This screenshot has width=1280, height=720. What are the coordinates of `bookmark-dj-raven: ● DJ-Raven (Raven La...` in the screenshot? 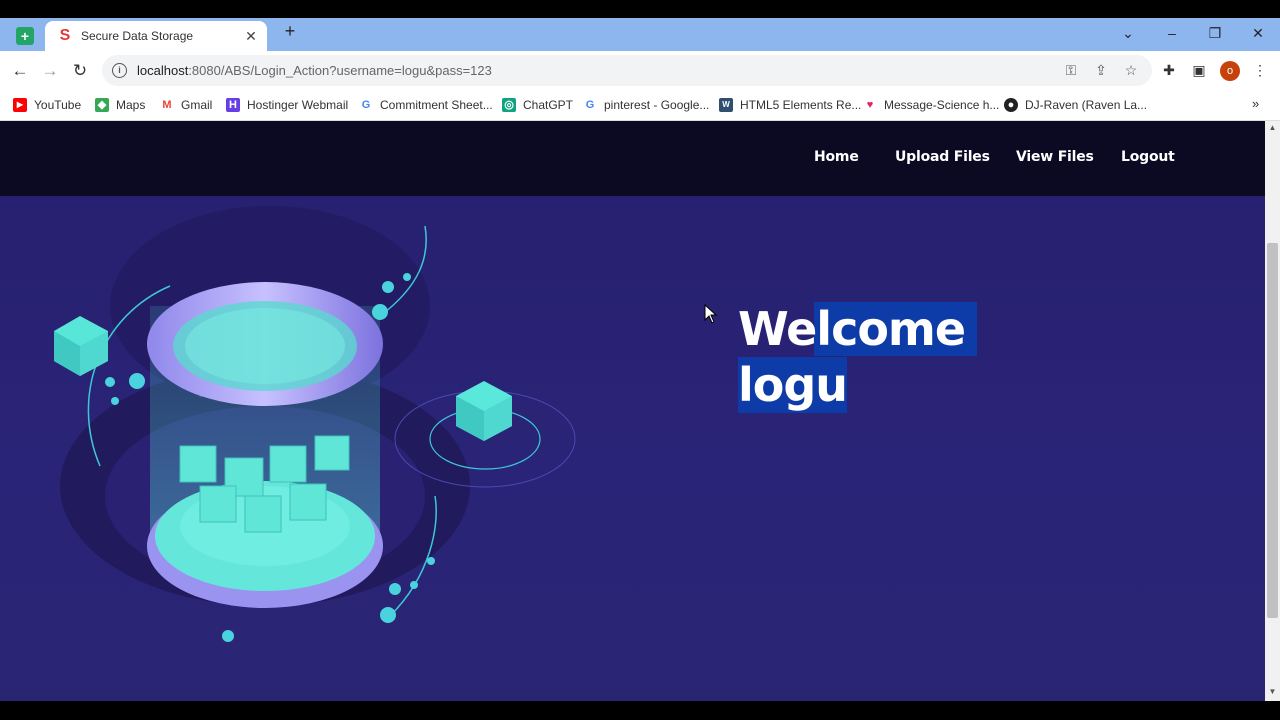 It's located at (1075, 105).